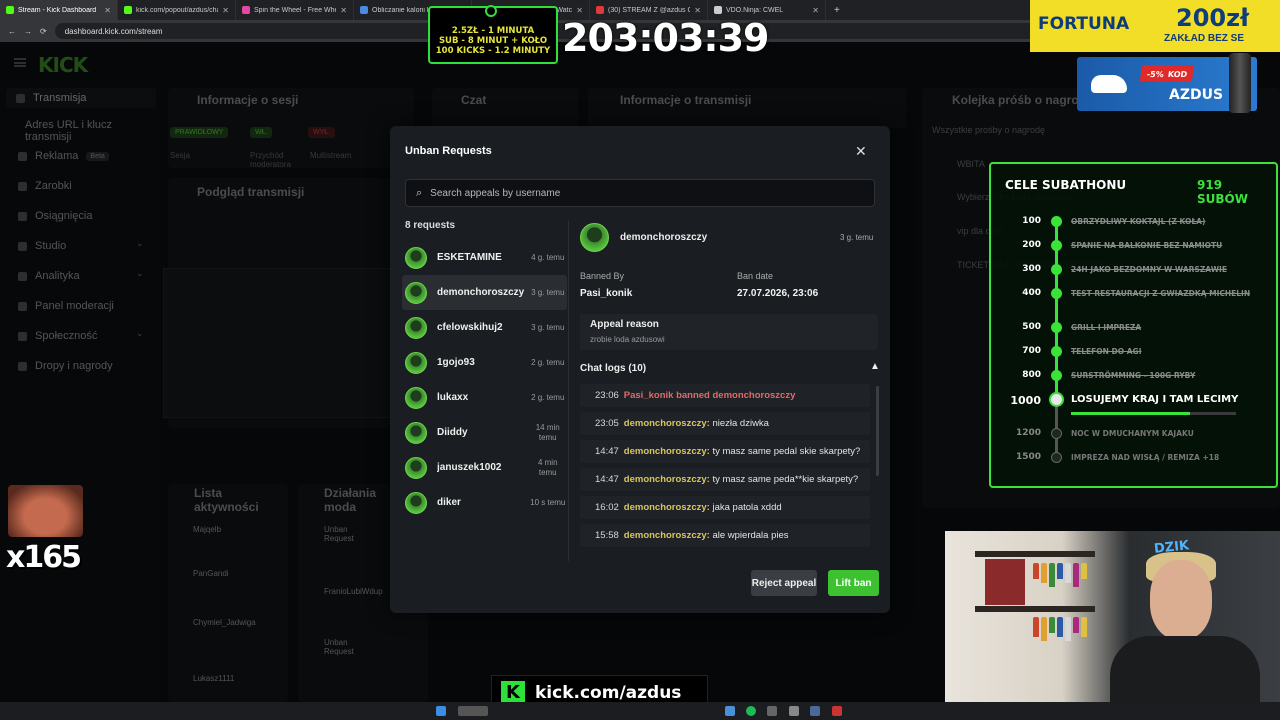 The image size is (1280, 720). What do you see at coordinates (484, 397) in the screenshot?
I see `request-list-item: lukaxx 2 g. temu` at bounding box center [484, 397].